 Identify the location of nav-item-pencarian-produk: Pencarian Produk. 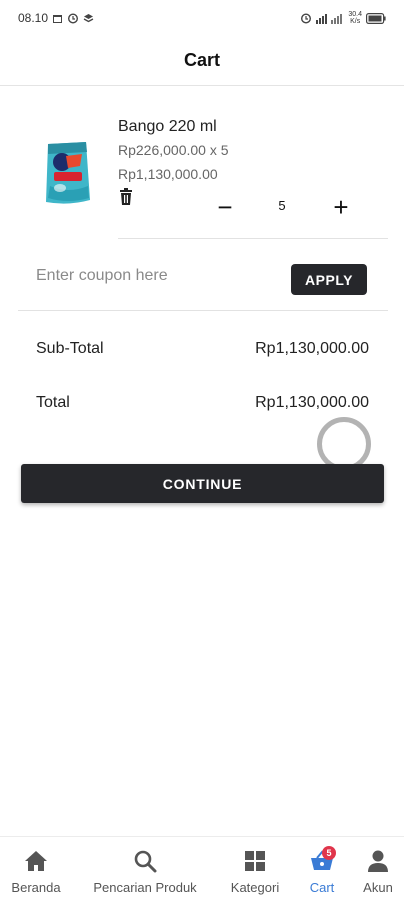
(145, 868).